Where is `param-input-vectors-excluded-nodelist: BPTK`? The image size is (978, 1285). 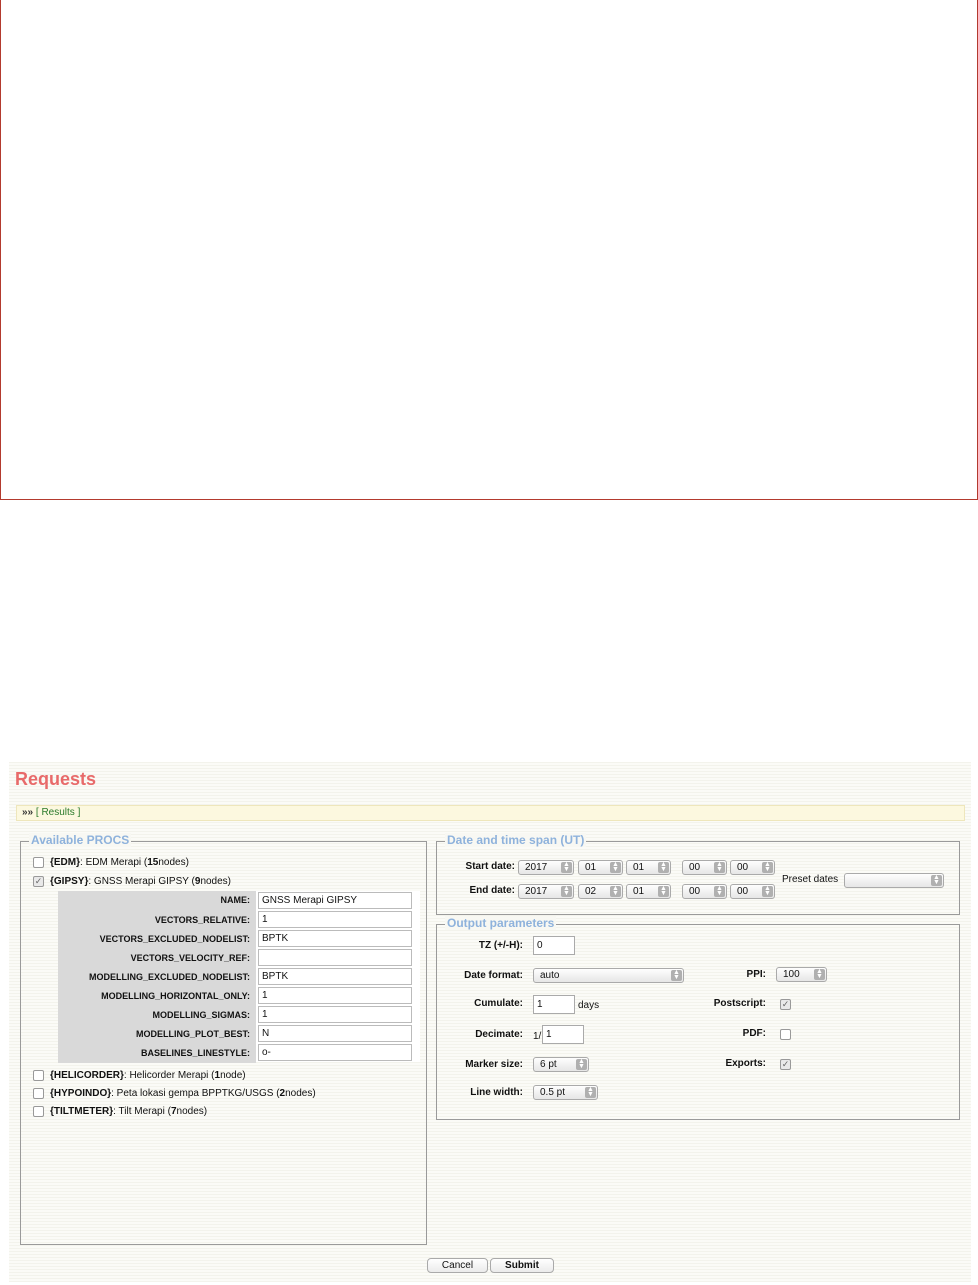
param-input-vectors-excluded-nodelist: BPTK is located at coordinates (335, 938).